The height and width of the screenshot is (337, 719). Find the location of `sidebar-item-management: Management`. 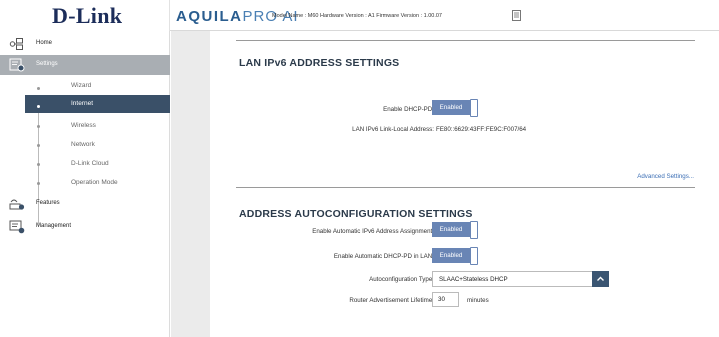

sidebar-item-management: Management is located at coordinates (85, 227).